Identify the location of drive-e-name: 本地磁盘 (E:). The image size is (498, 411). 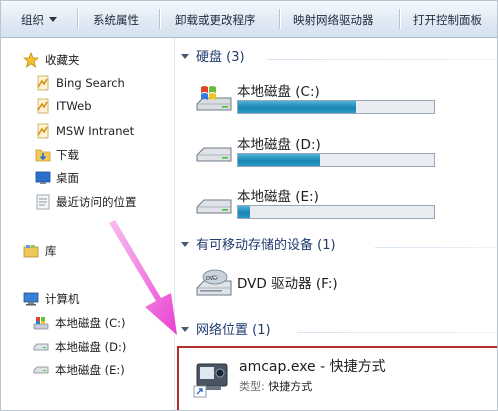
(278, 197).